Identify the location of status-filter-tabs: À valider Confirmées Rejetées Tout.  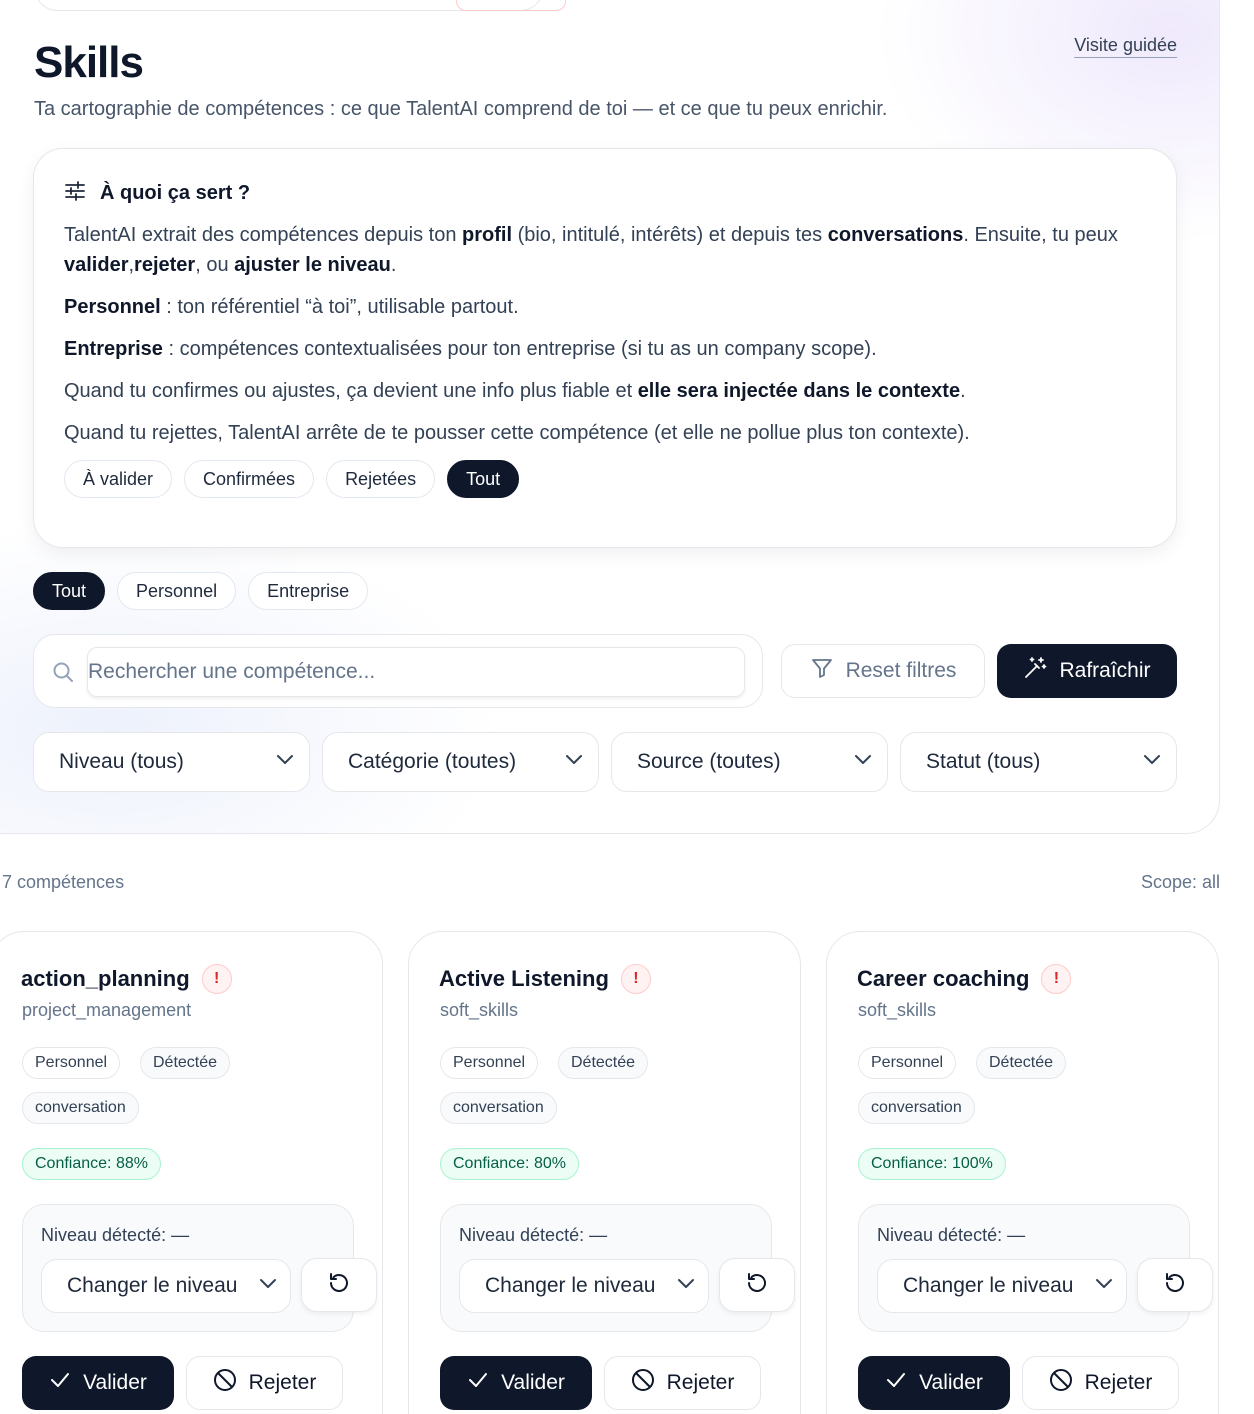
(605, 479).